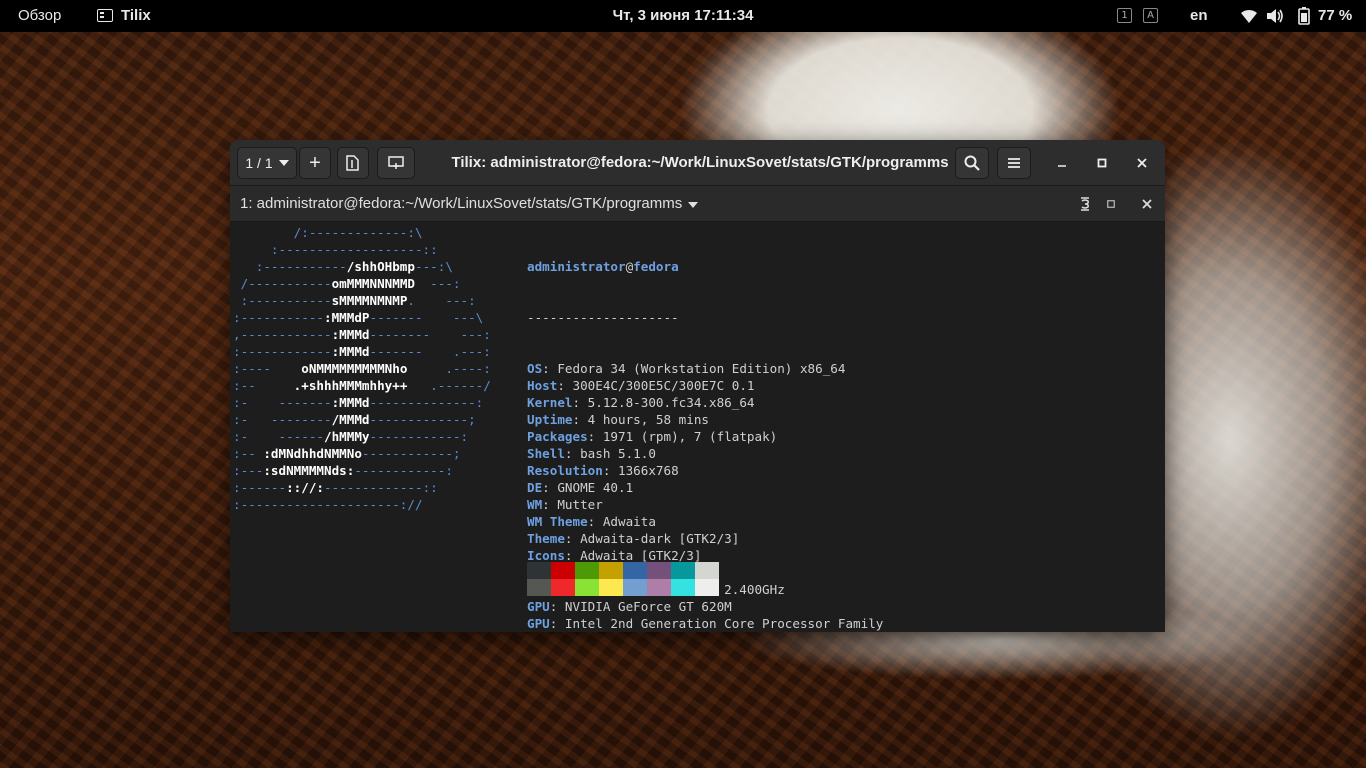 The width and height of the screenshot is (1366, 768). I want to click on battery-icon, so click(1304, 16).